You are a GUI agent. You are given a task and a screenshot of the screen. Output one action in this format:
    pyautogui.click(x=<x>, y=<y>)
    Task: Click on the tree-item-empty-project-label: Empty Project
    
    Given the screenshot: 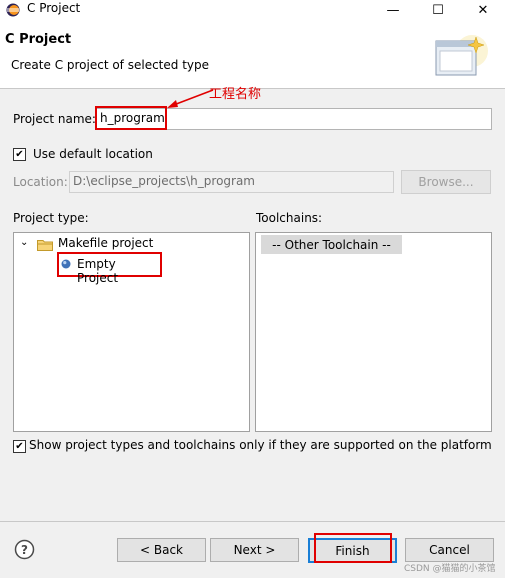 What is the action you would take?
    pyautogui.click(x=98, y=271)
    